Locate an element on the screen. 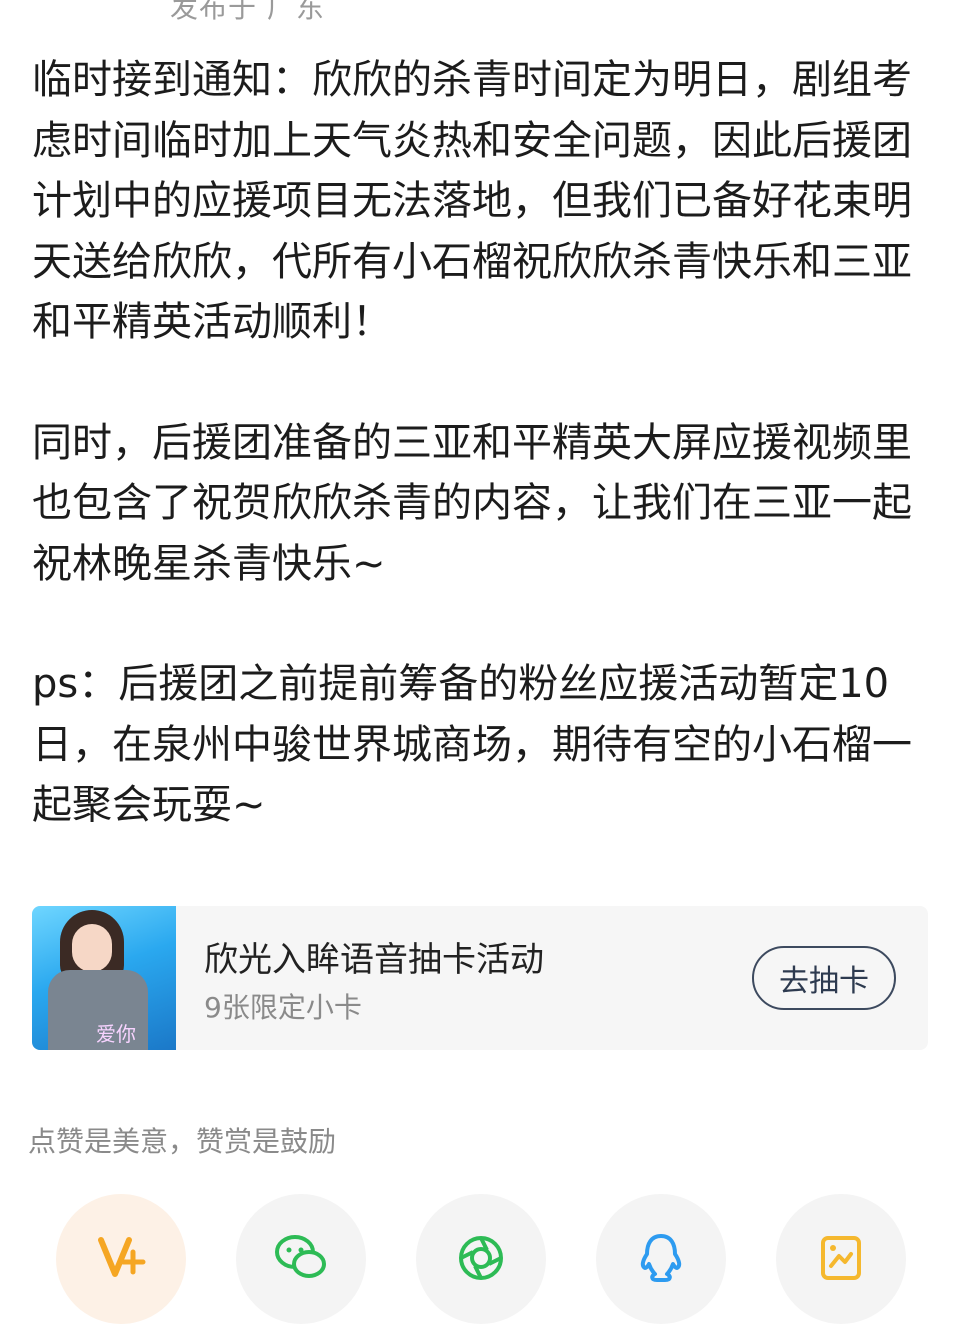 This screenshot has width=960, height=1324. qzone-share-button is located at coordinates (841, 1259).